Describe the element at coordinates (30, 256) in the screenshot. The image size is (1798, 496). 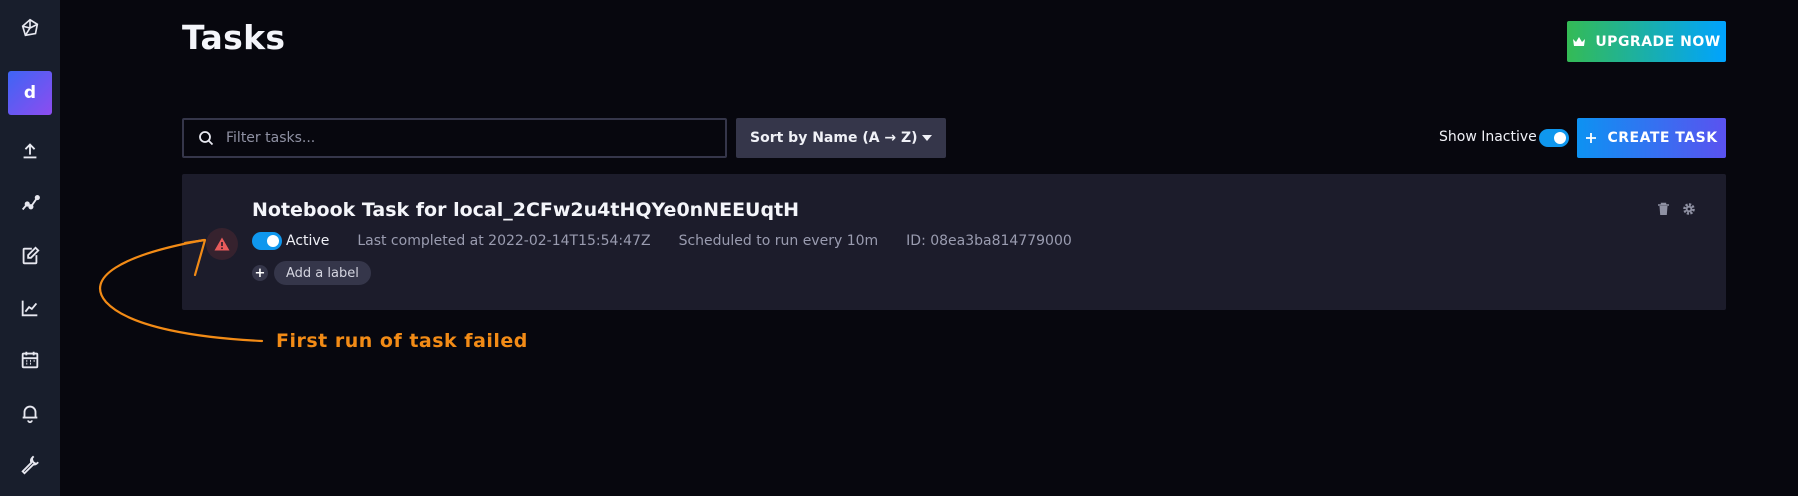
I see `notebook-edit-icon` at that location.